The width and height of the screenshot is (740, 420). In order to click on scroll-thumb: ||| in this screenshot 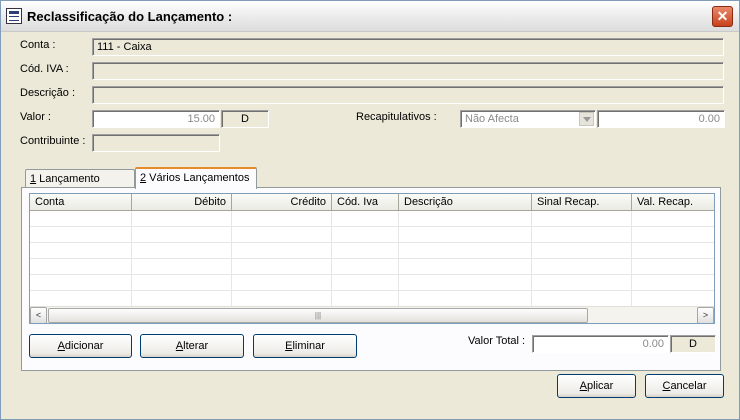, I will do `click(318, 315)`.